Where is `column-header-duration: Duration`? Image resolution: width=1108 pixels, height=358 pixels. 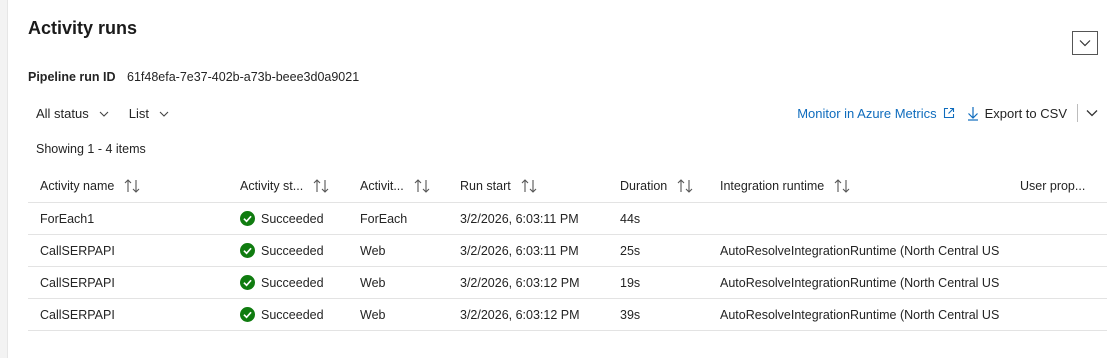 column-header-duration: Duration is located at coordinates (658, 186).